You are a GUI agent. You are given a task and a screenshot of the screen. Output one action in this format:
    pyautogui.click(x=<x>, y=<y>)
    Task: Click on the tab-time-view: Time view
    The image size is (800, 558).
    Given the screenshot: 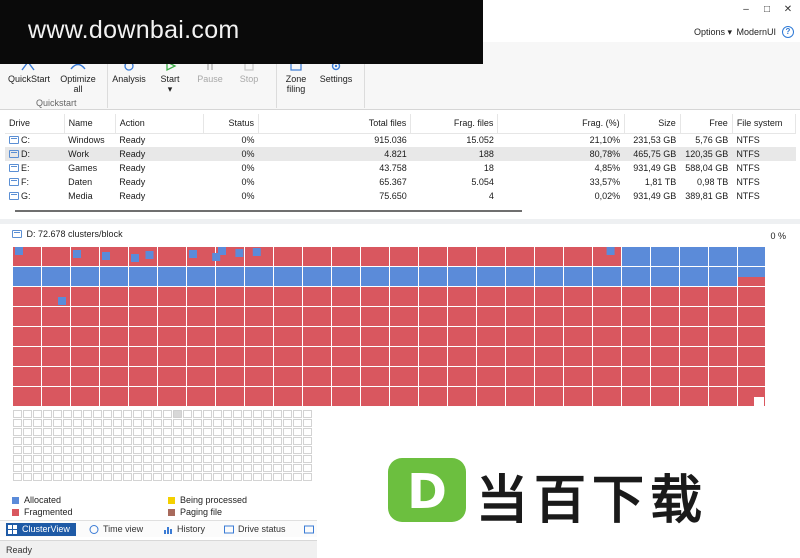 What is the action you would take?
    pyautogui.click(x=115, y=529)
    